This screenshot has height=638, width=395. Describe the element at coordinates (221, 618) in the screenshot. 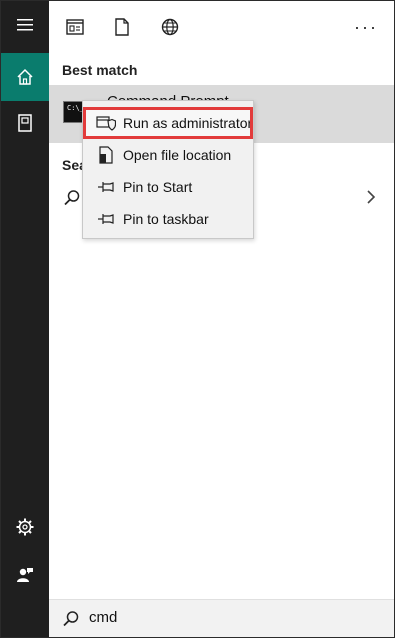

I see `search-box: cmd` at that location.